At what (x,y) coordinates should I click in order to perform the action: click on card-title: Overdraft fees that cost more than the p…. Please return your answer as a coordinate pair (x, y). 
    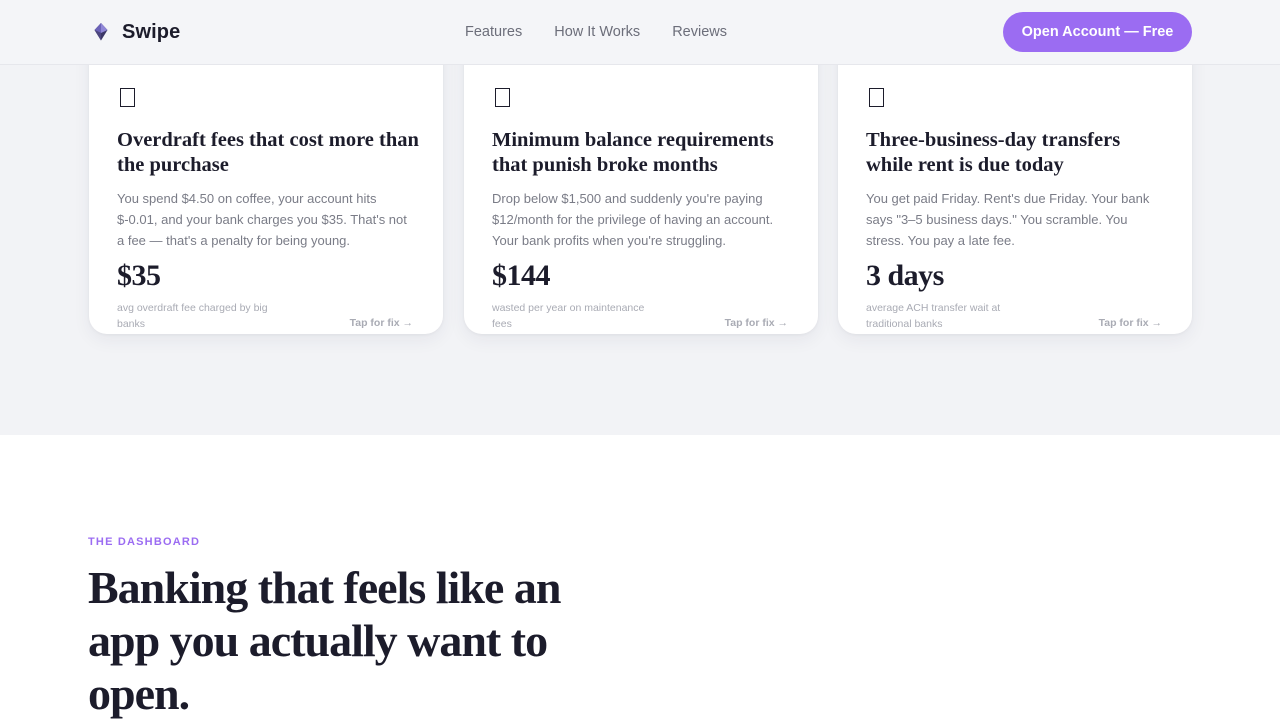
    Looking at the image, I should click on (268, 152).